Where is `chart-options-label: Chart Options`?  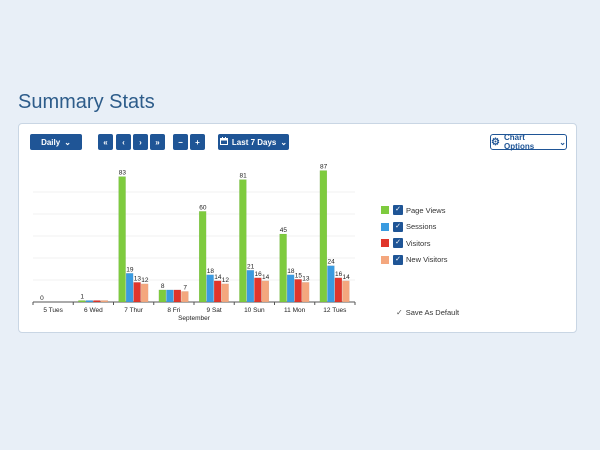 chart-options-label: Chart Options is located at coordinates (519, 142).